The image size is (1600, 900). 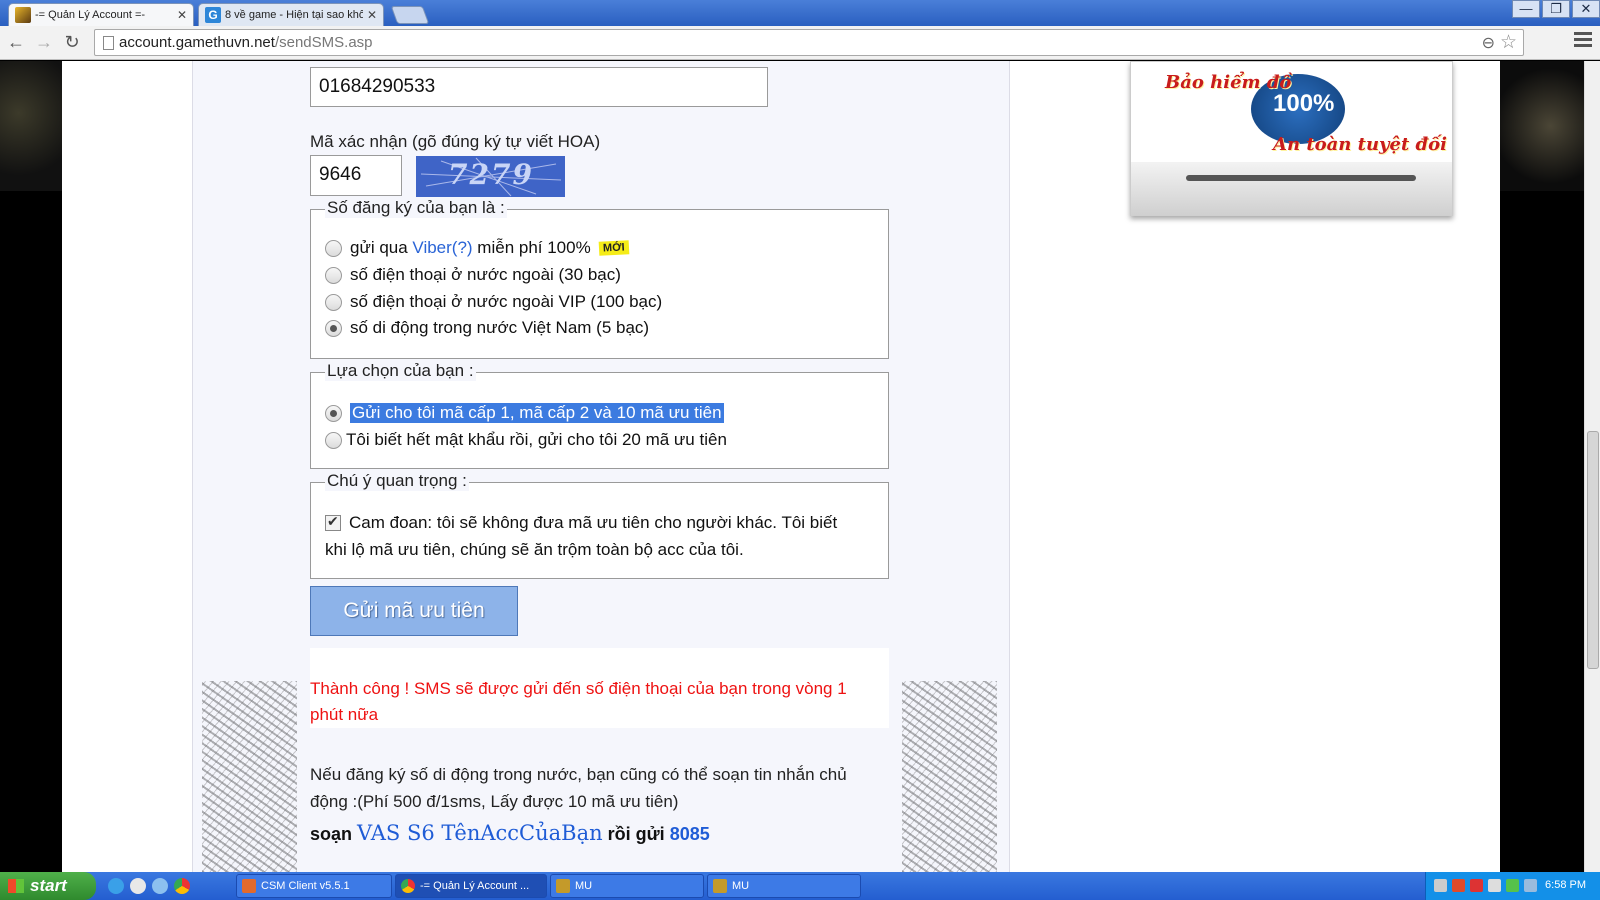 I want to click on captcha-text: 7279, so click(x=491, y=174).